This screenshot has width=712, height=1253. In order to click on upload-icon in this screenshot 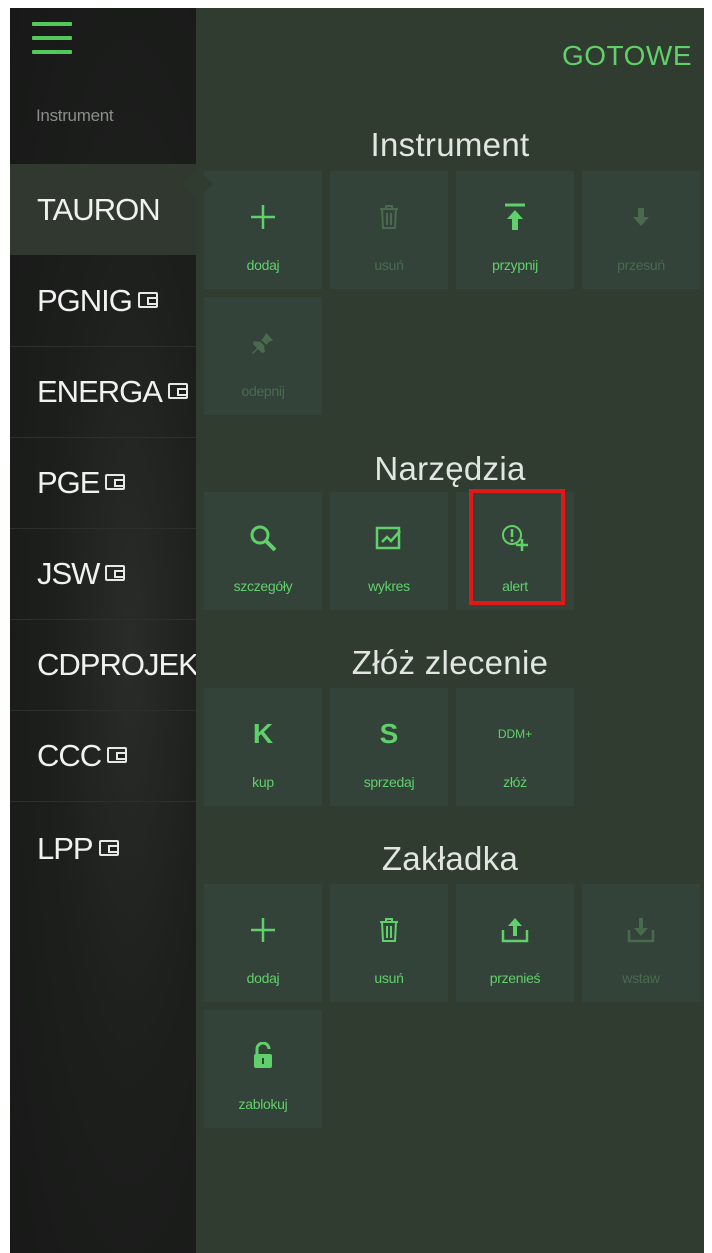, I will do `click(515, 930)`.